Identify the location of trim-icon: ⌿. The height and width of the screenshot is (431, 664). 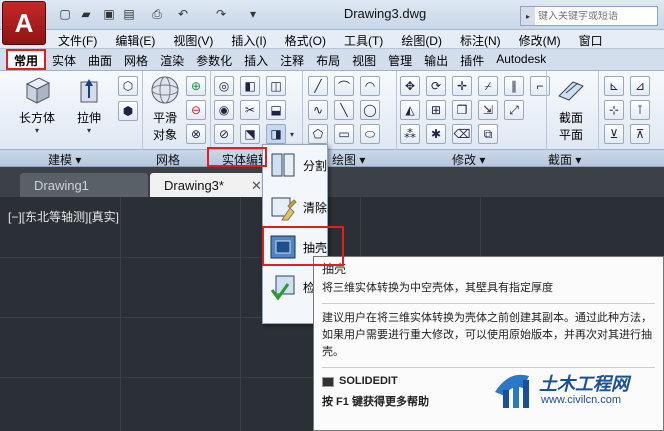
(488, 86).